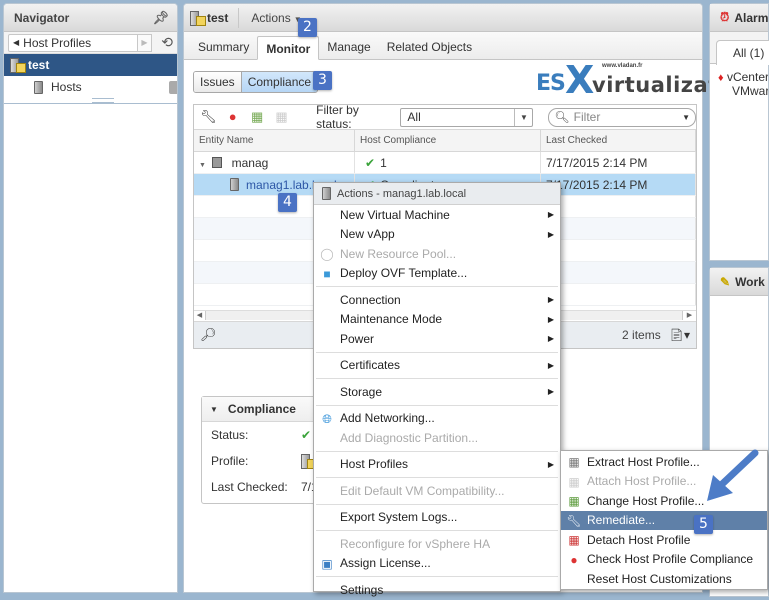  Describe the element at coordinates (145, 42) in the screenshot. I see `forward-button: ▶` at that location.